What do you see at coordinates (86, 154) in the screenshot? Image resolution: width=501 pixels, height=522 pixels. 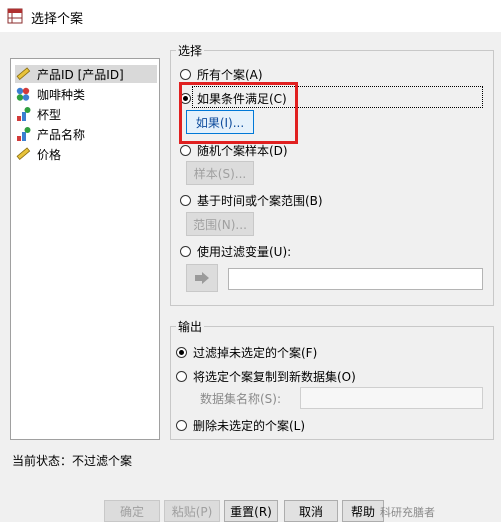 I see `variable-item-price: 价格` at bounding box center [86, 154].